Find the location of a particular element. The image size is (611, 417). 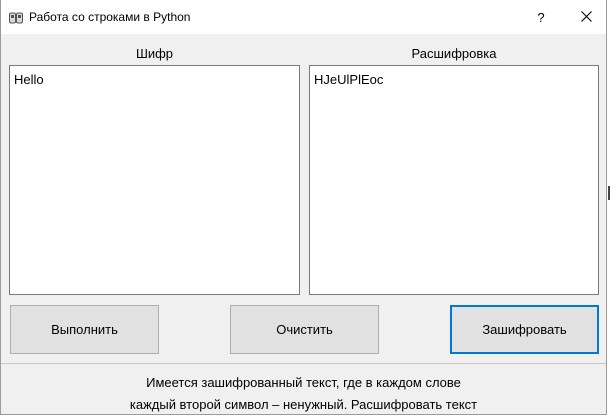

desktop-background is located at coordinates (609, 208).